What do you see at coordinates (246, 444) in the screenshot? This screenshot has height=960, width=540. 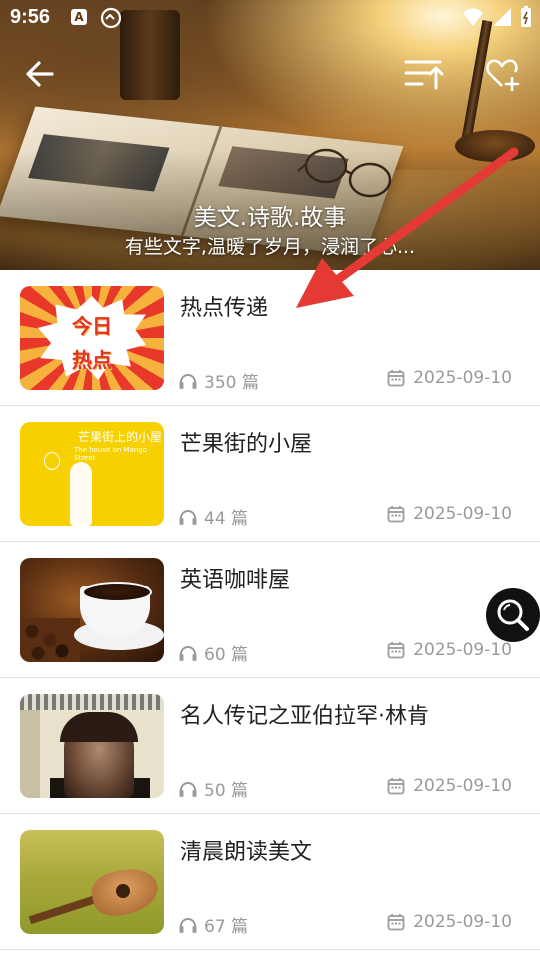 I see `album-title: 芒果街的小屋` at bounding box center [246, 444].